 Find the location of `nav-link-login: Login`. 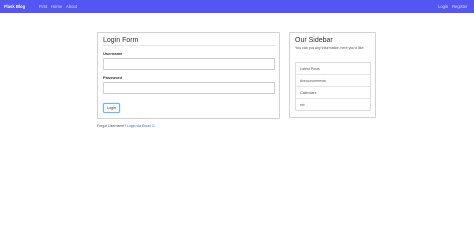

nav-link-login: Login is located at coordinates (443, 6).